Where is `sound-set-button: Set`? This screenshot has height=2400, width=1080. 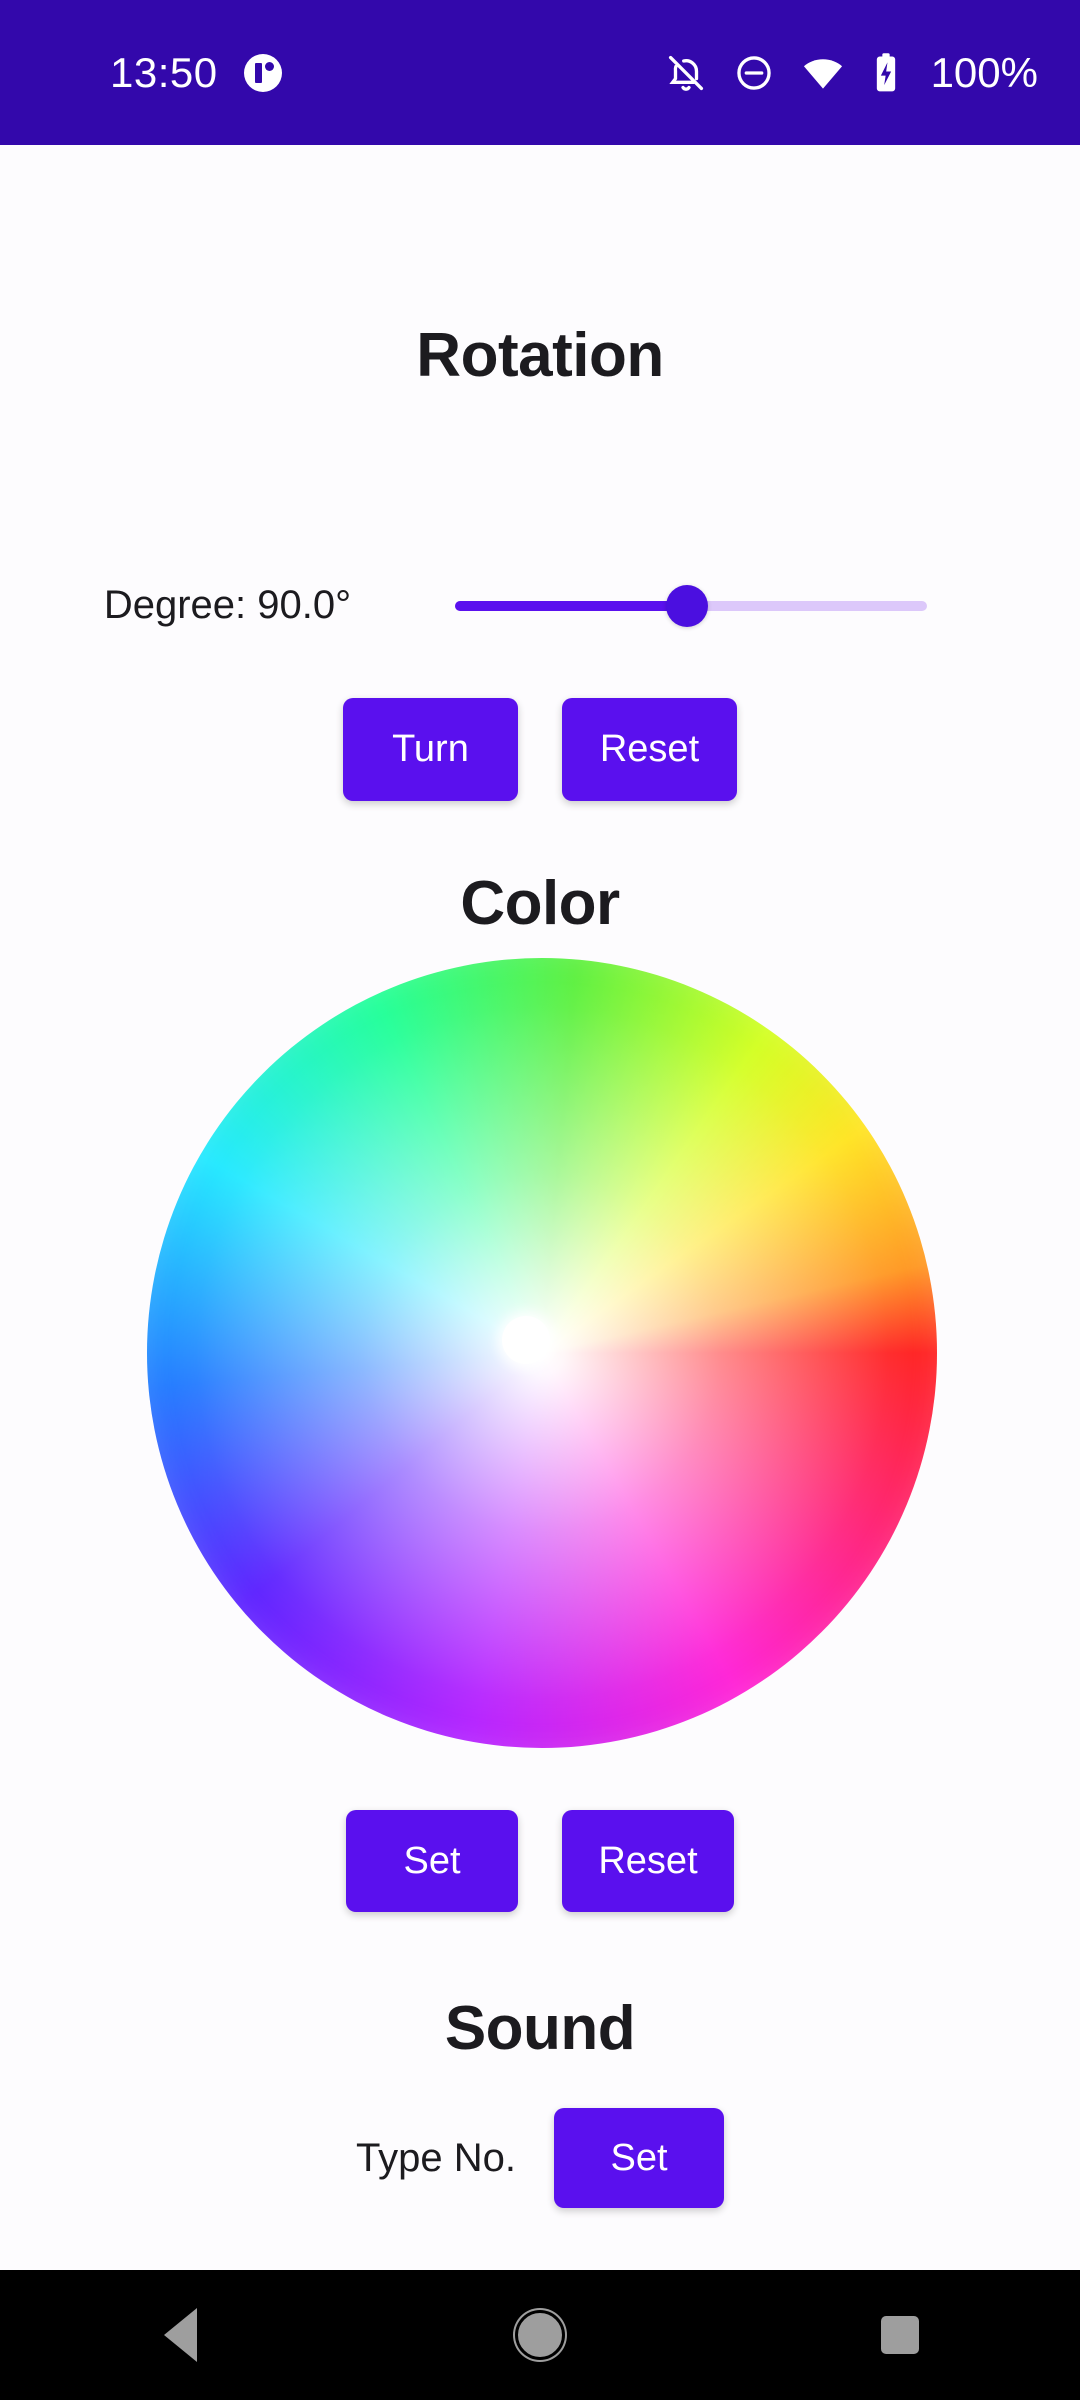 sound-set-button: Set is located at coordinates (639, 2158).